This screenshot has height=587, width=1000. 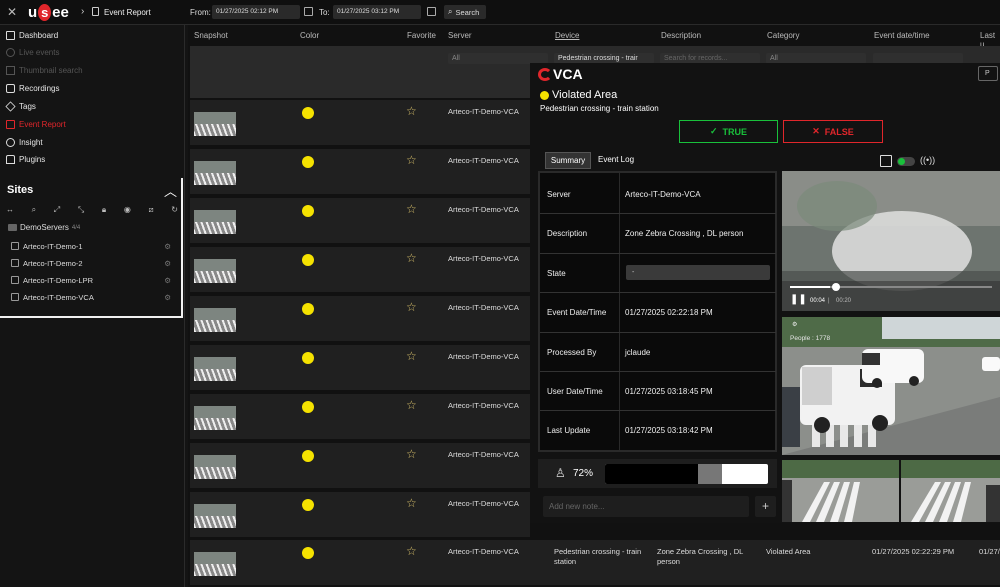 I want to click on sidebar-item-tags: Tags, so click(x=20, y=106).